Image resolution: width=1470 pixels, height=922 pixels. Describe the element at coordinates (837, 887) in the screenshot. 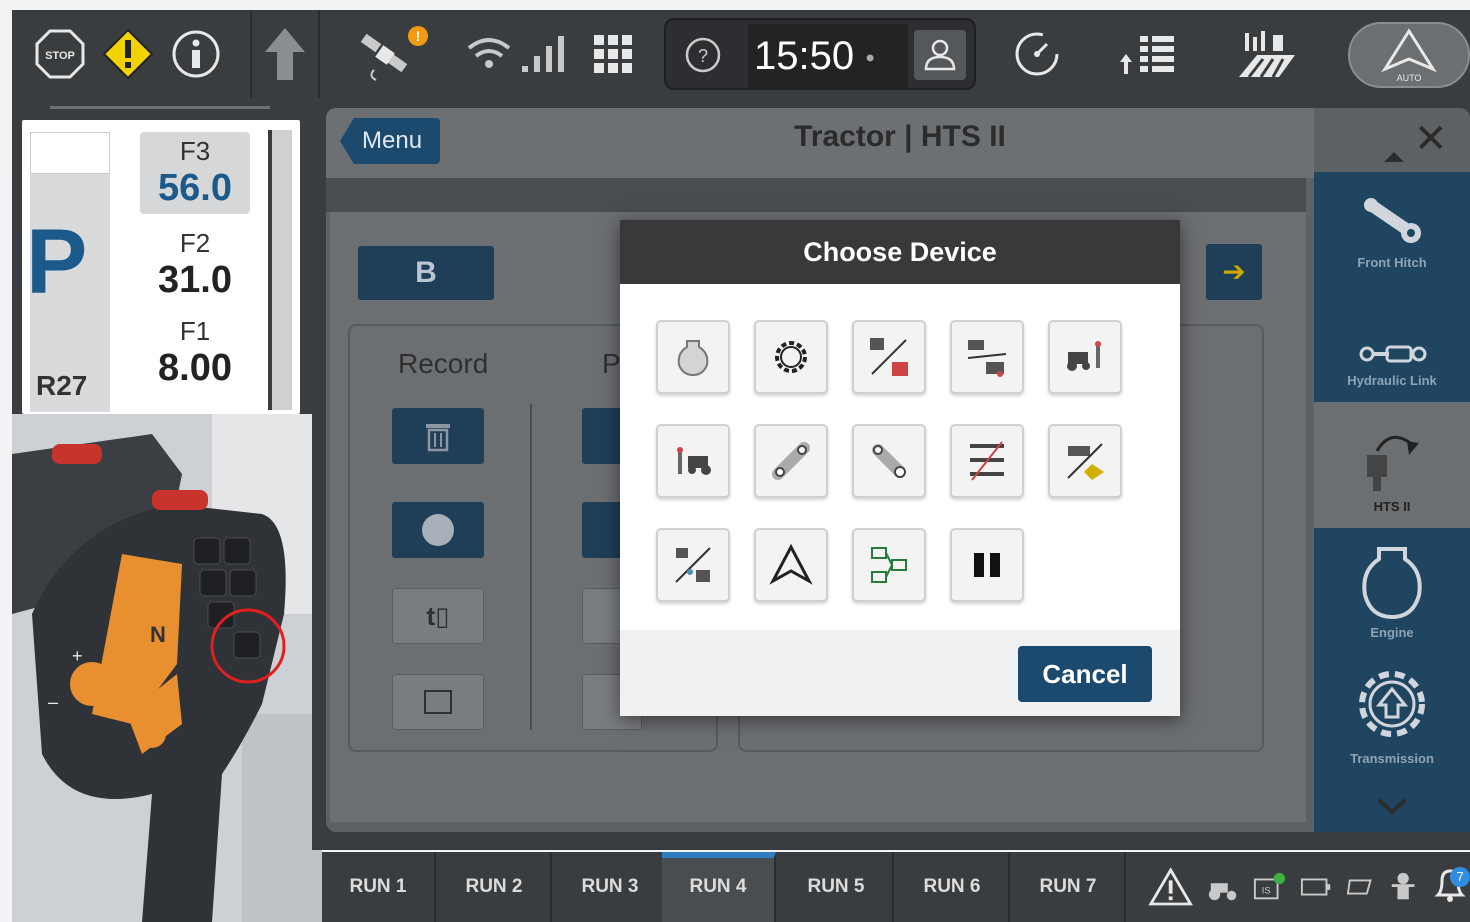

I see `tab-run-5: RUN 5` at that location.